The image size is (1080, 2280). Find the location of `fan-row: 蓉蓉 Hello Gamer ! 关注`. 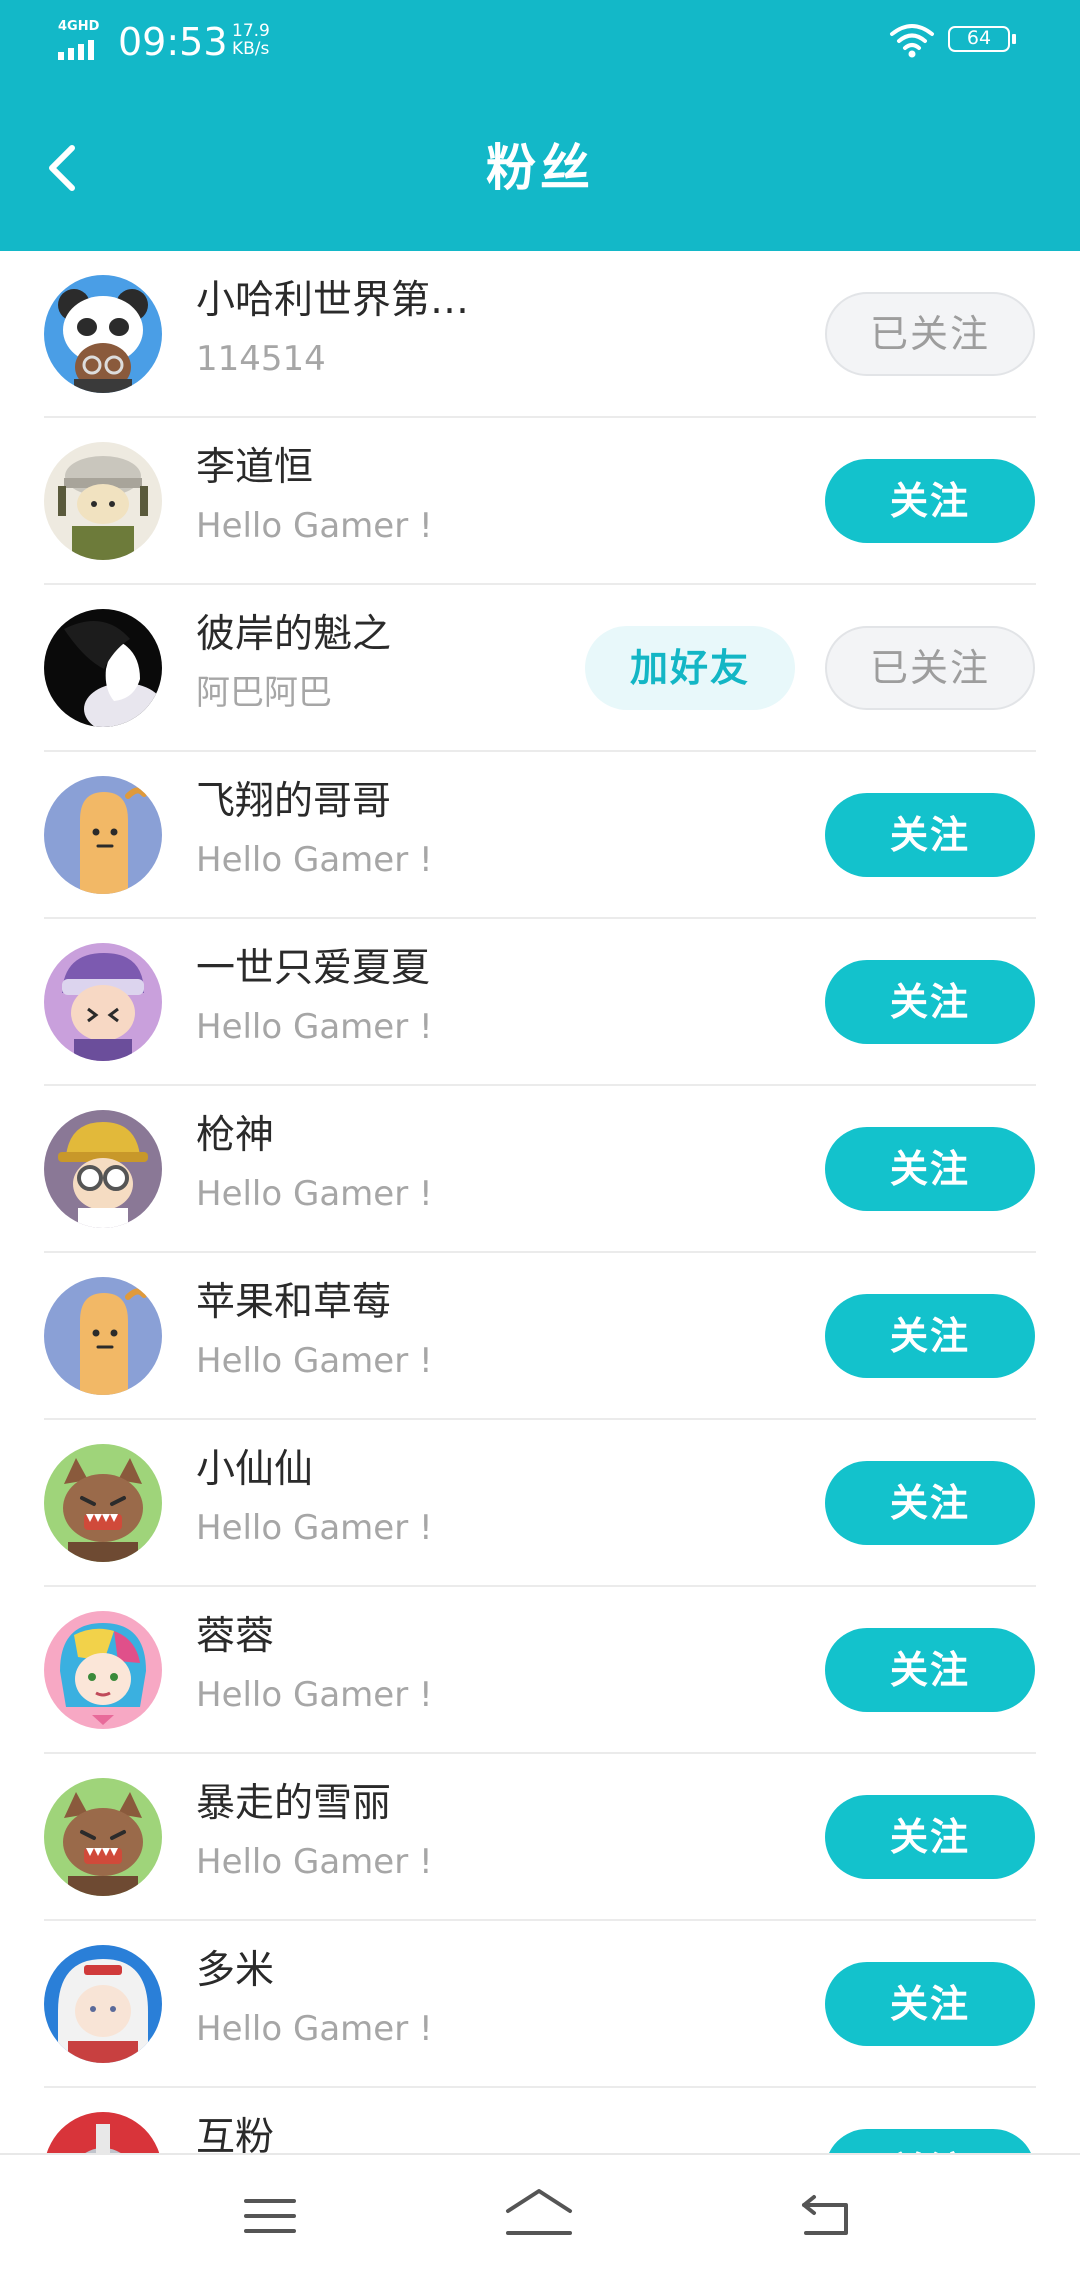

fan-row: 蓉蓉 Hello Gamer ! 关注 is located at coordinates (540, 1670).